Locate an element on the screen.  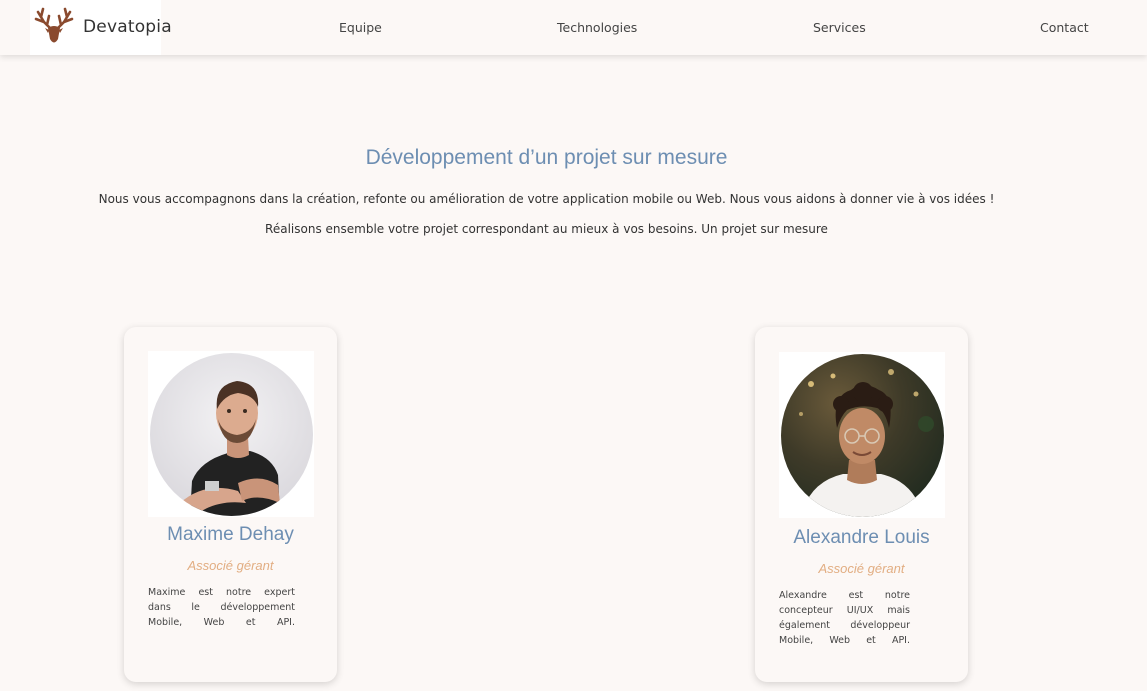
nav-link-services: Services is located at coordinates (839, 27).